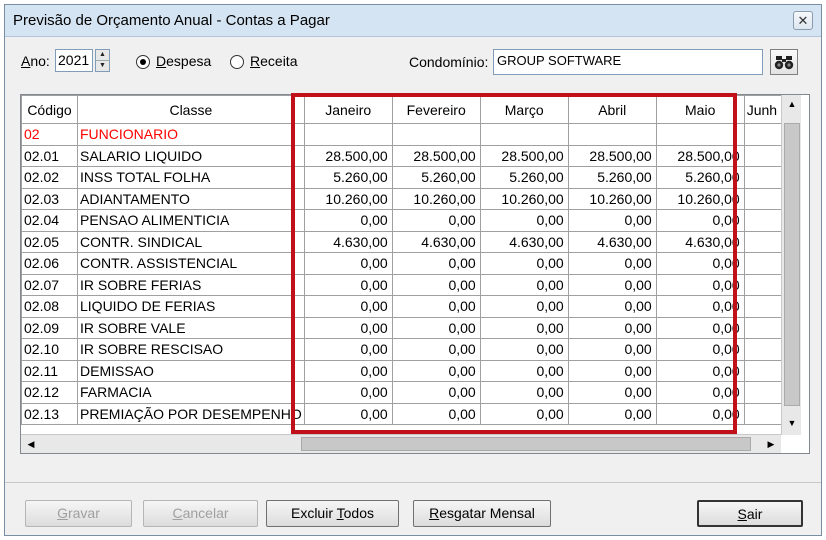 Image resolution: width=826 pixels, height=540 pixels. I want to click on grid-cell-fev, so click(436, 134).